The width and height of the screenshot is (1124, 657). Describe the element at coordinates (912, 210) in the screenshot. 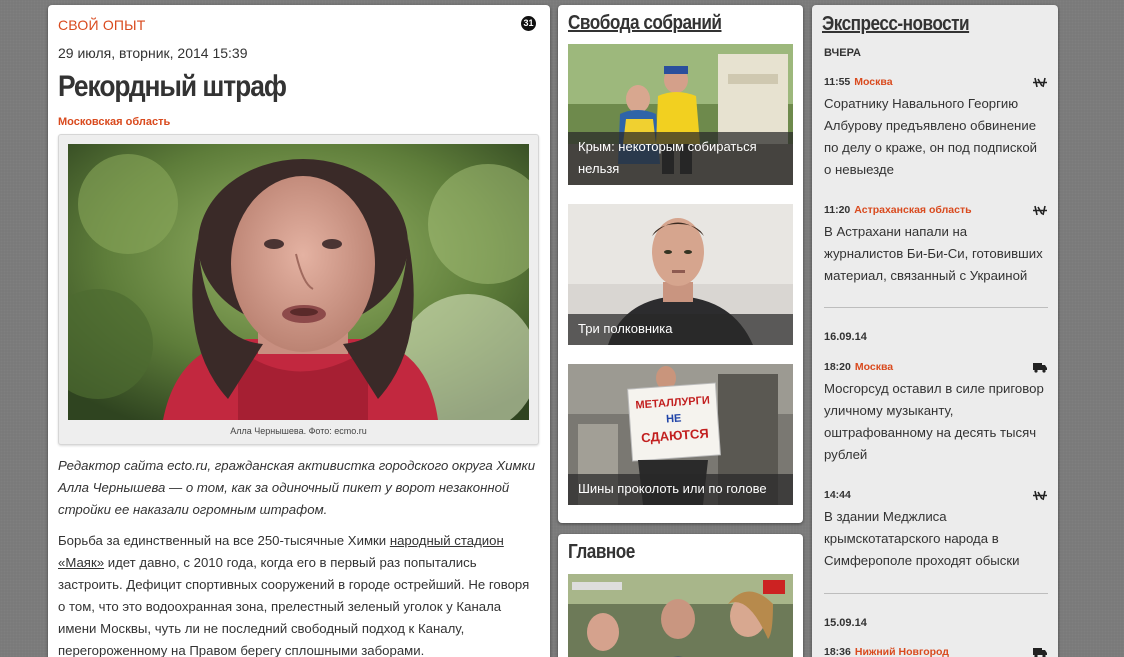

I see `news-region-link: Астраханская область` at that location.